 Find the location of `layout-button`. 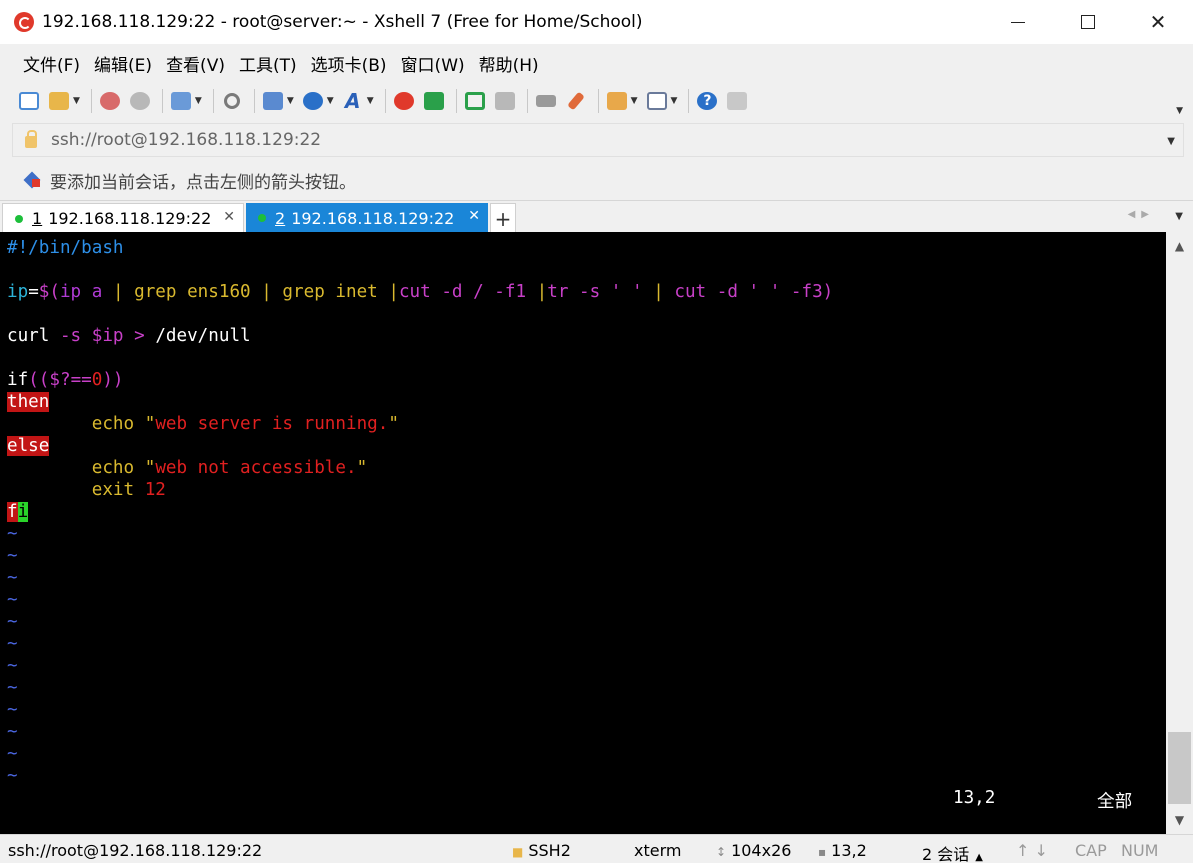

layout-button is located at coordinates (657, 101).